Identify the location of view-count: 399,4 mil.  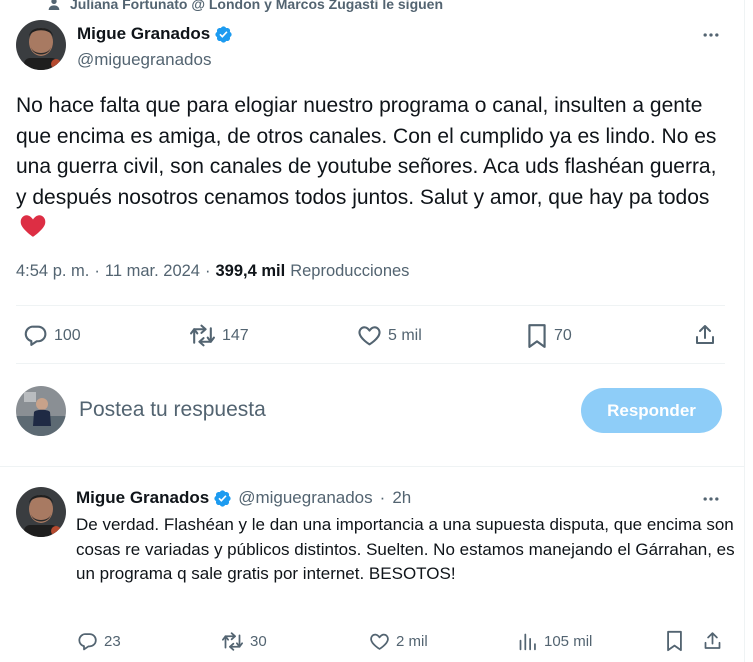
(250, 271).